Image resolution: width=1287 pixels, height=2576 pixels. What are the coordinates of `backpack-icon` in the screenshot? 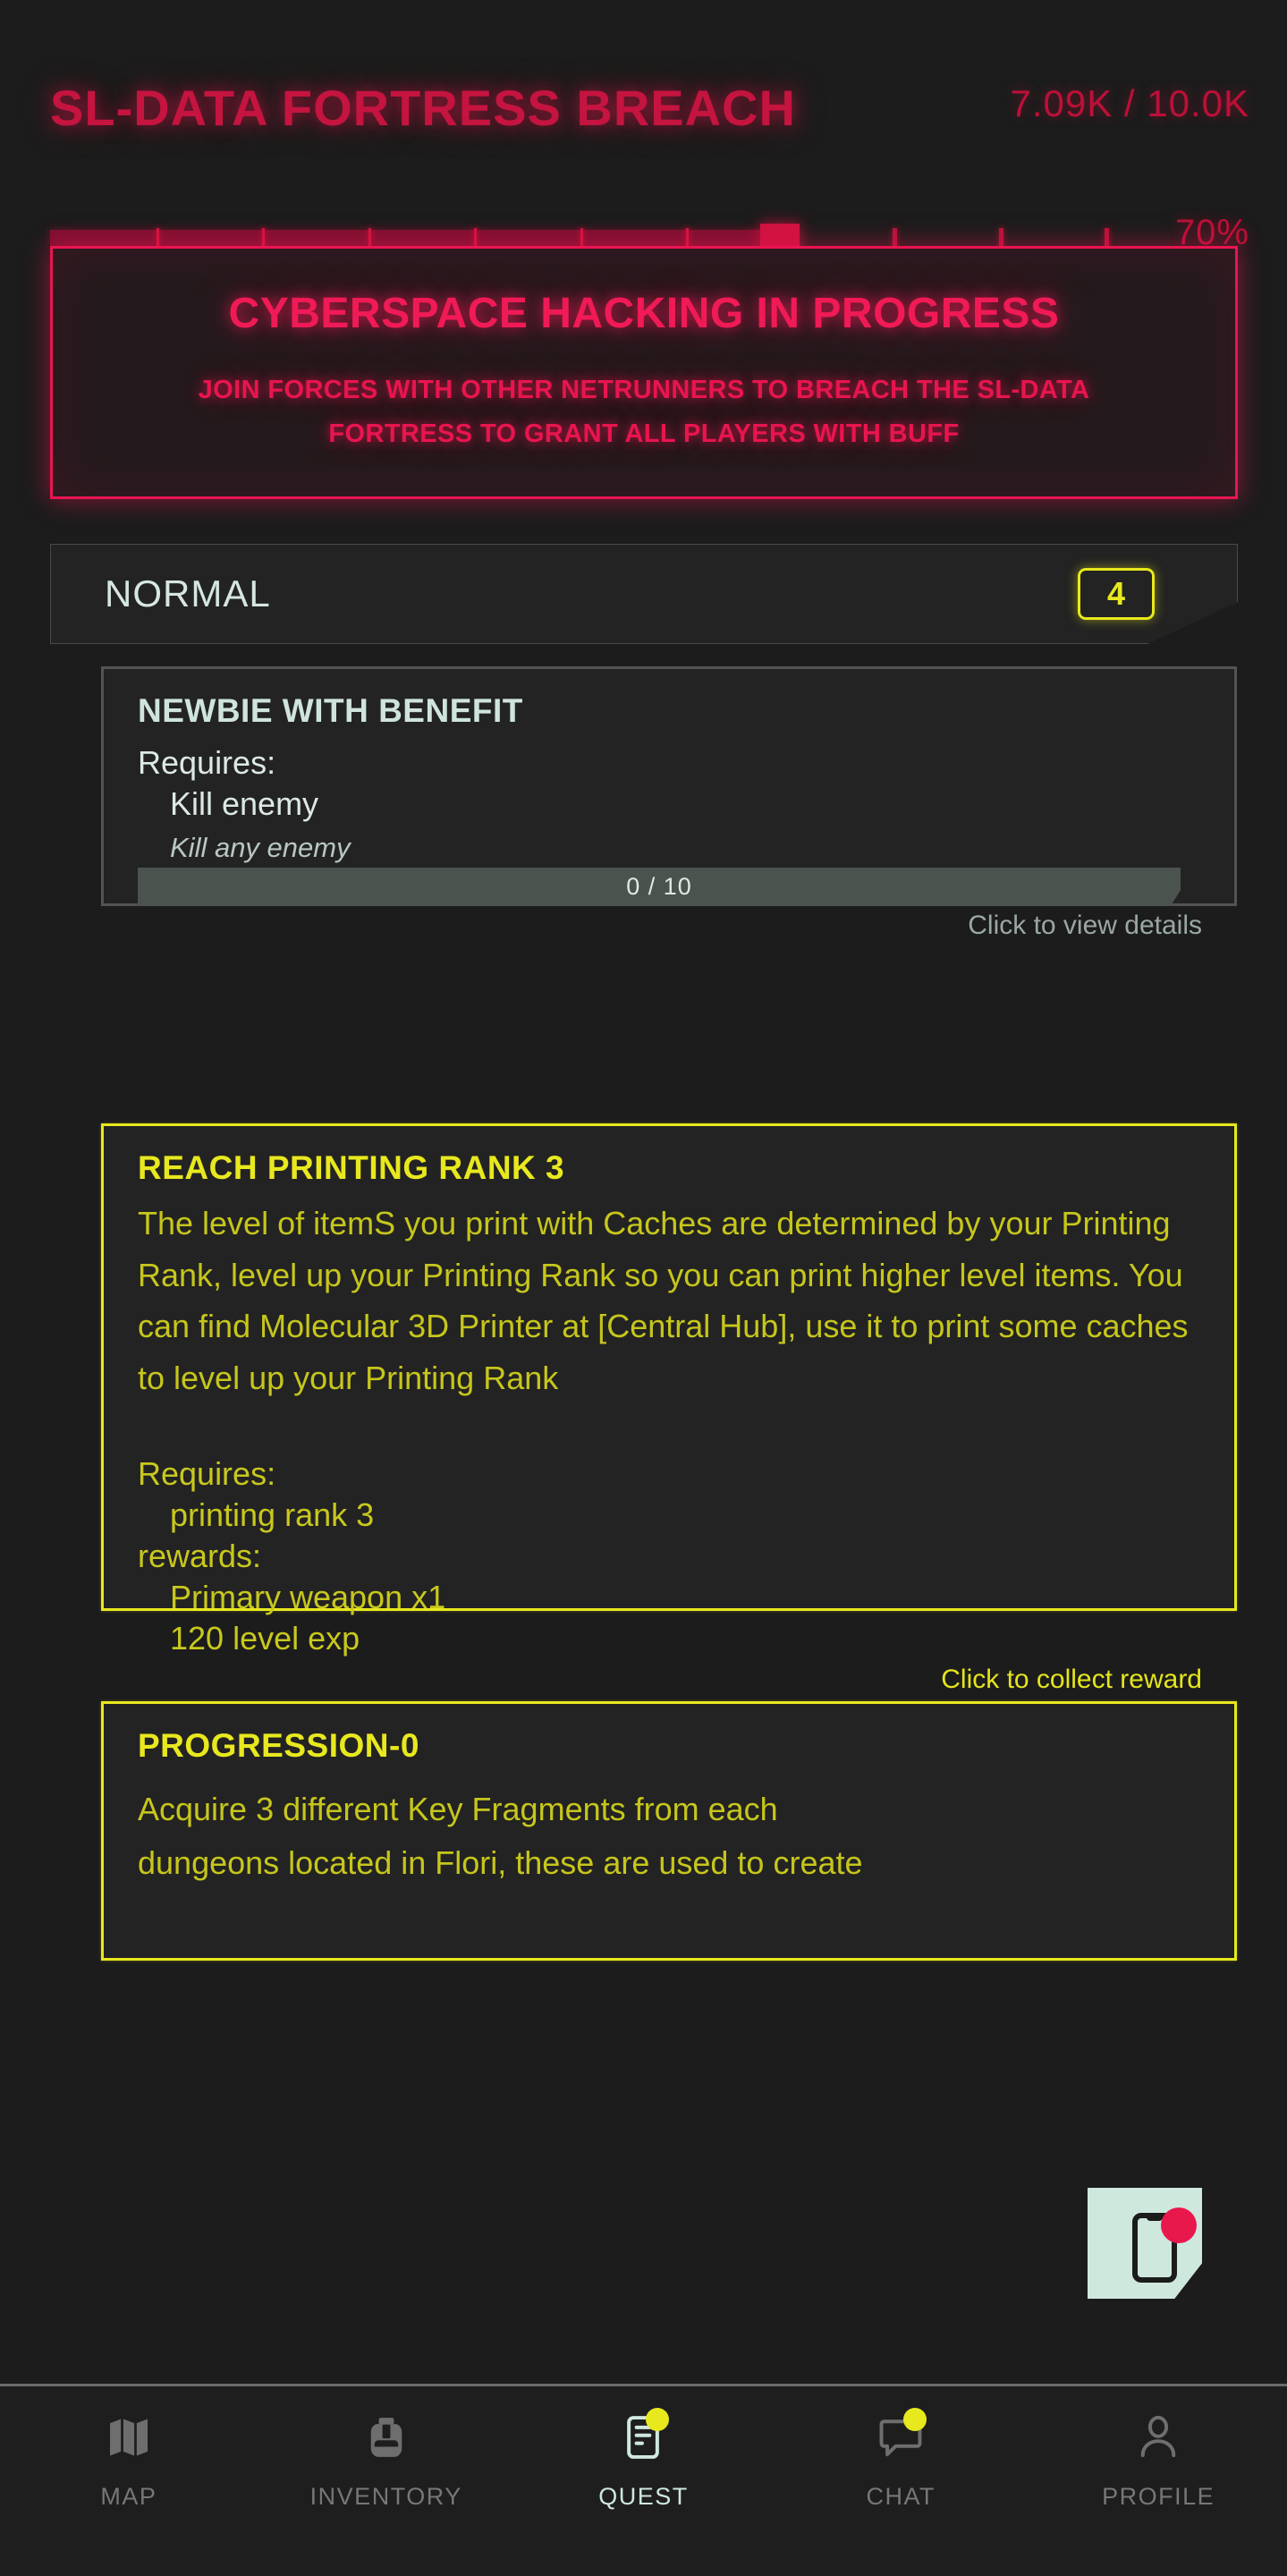 It's located at (386, 2437).